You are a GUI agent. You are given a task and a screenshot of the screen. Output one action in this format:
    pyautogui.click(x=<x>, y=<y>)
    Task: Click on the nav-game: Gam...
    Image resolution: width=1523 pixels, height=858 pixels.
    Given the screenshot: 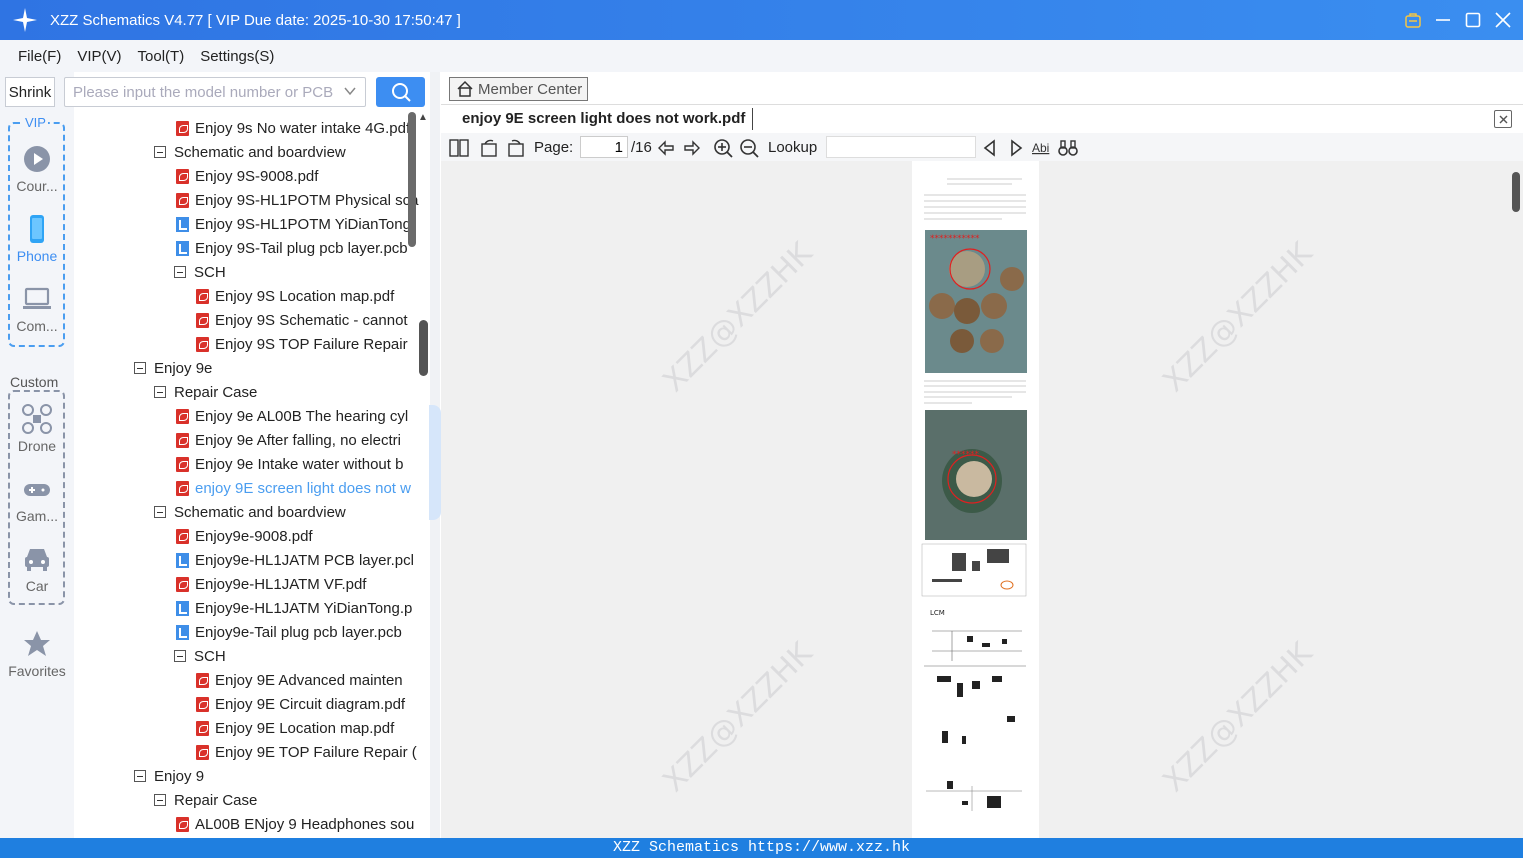 What is the action you would take?
    pyautogui.click(x=37, y=499)
    